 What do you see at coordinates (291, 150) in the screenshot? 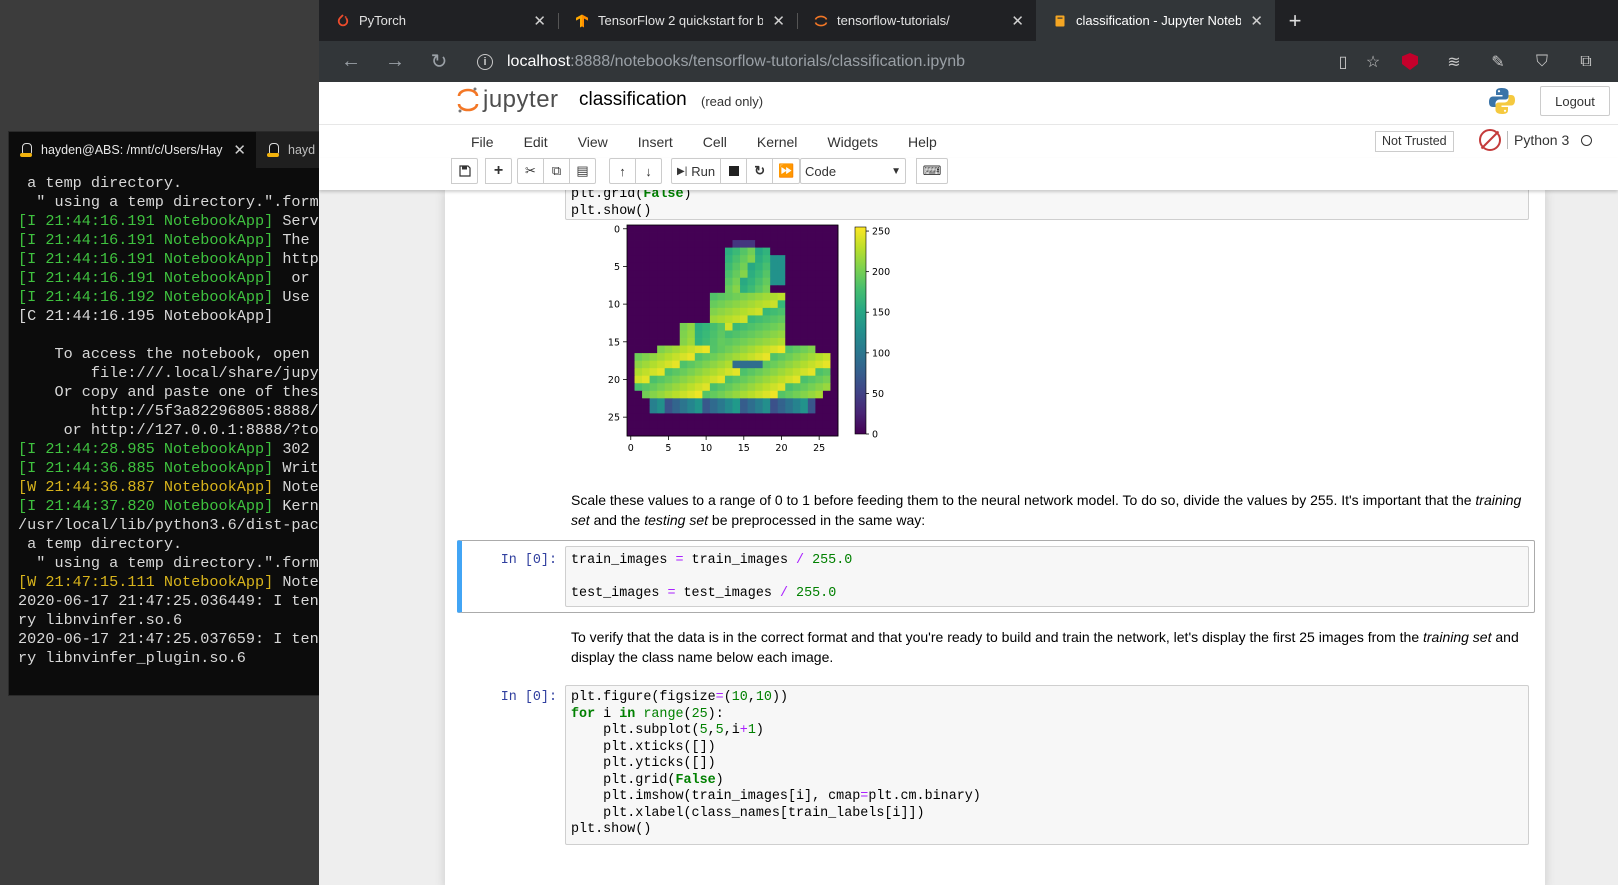
I see `terminal-tab-second: hayd` at bounding box center [291, 150].